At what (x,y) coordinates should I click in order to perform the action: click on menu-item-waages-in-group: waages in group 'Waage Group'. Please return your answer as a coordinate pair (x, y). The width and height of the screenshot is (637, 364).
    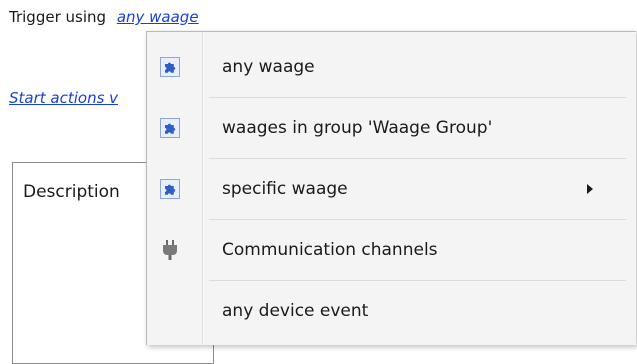
    Looking at the image, I should click on (391, 128).